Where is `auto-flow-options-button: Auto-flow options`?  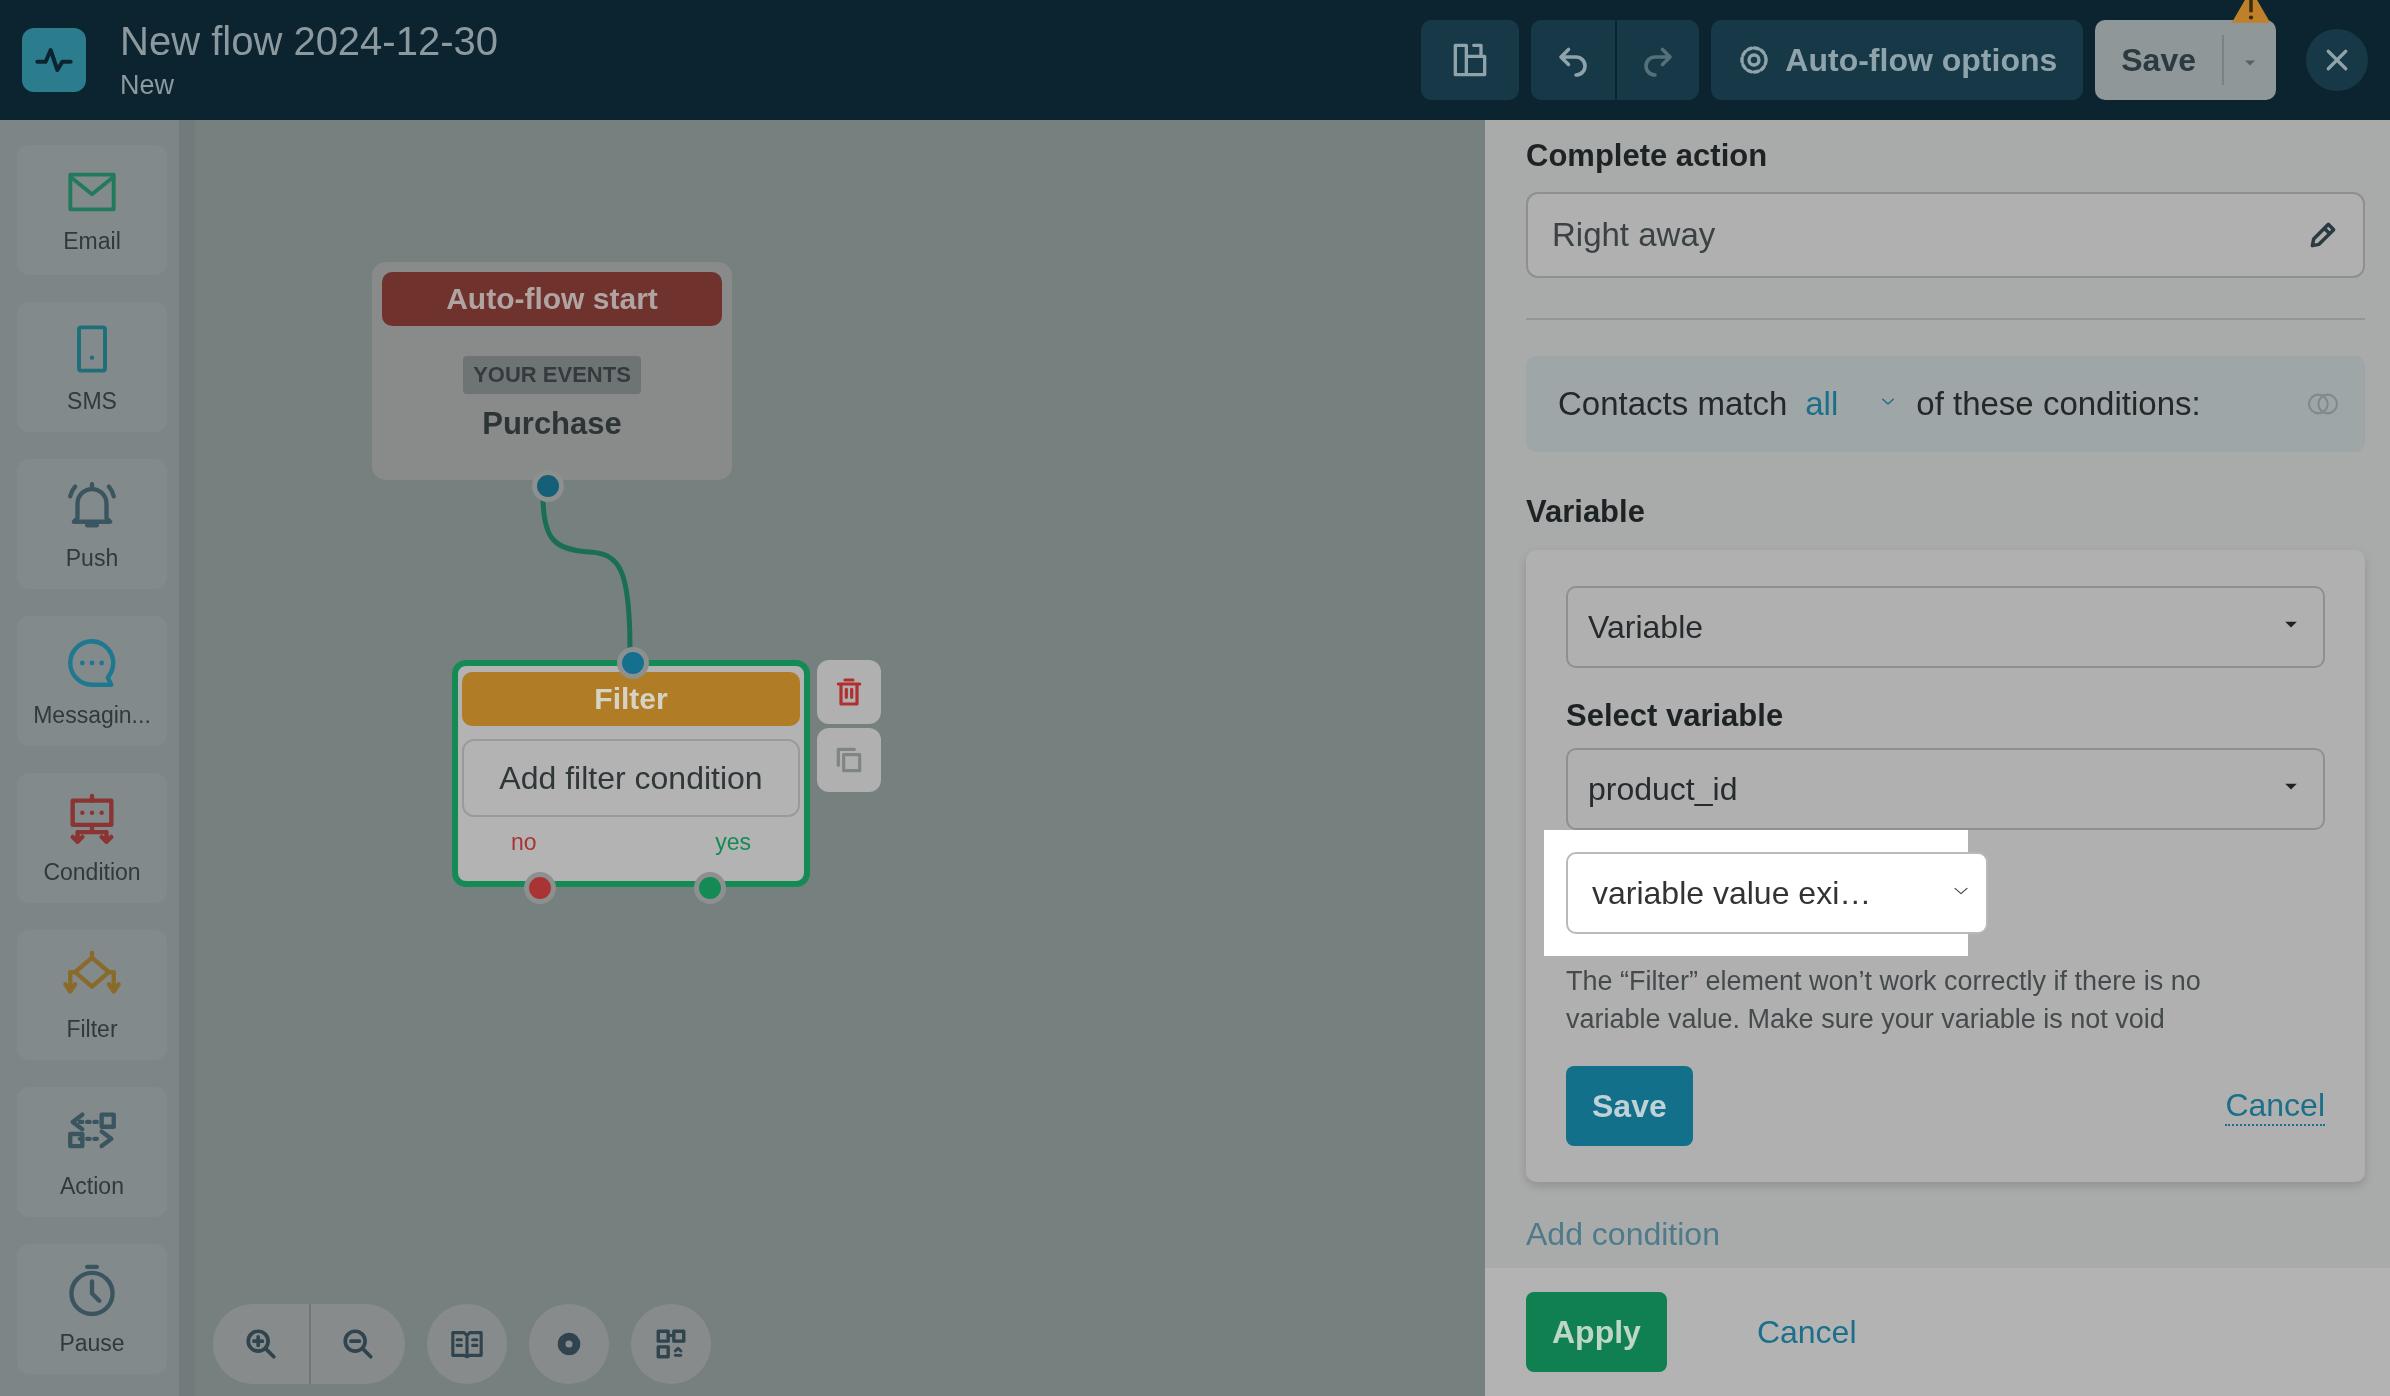
auto-flow-options-button: Auto-flow options is located at coordinates (1897, 60).